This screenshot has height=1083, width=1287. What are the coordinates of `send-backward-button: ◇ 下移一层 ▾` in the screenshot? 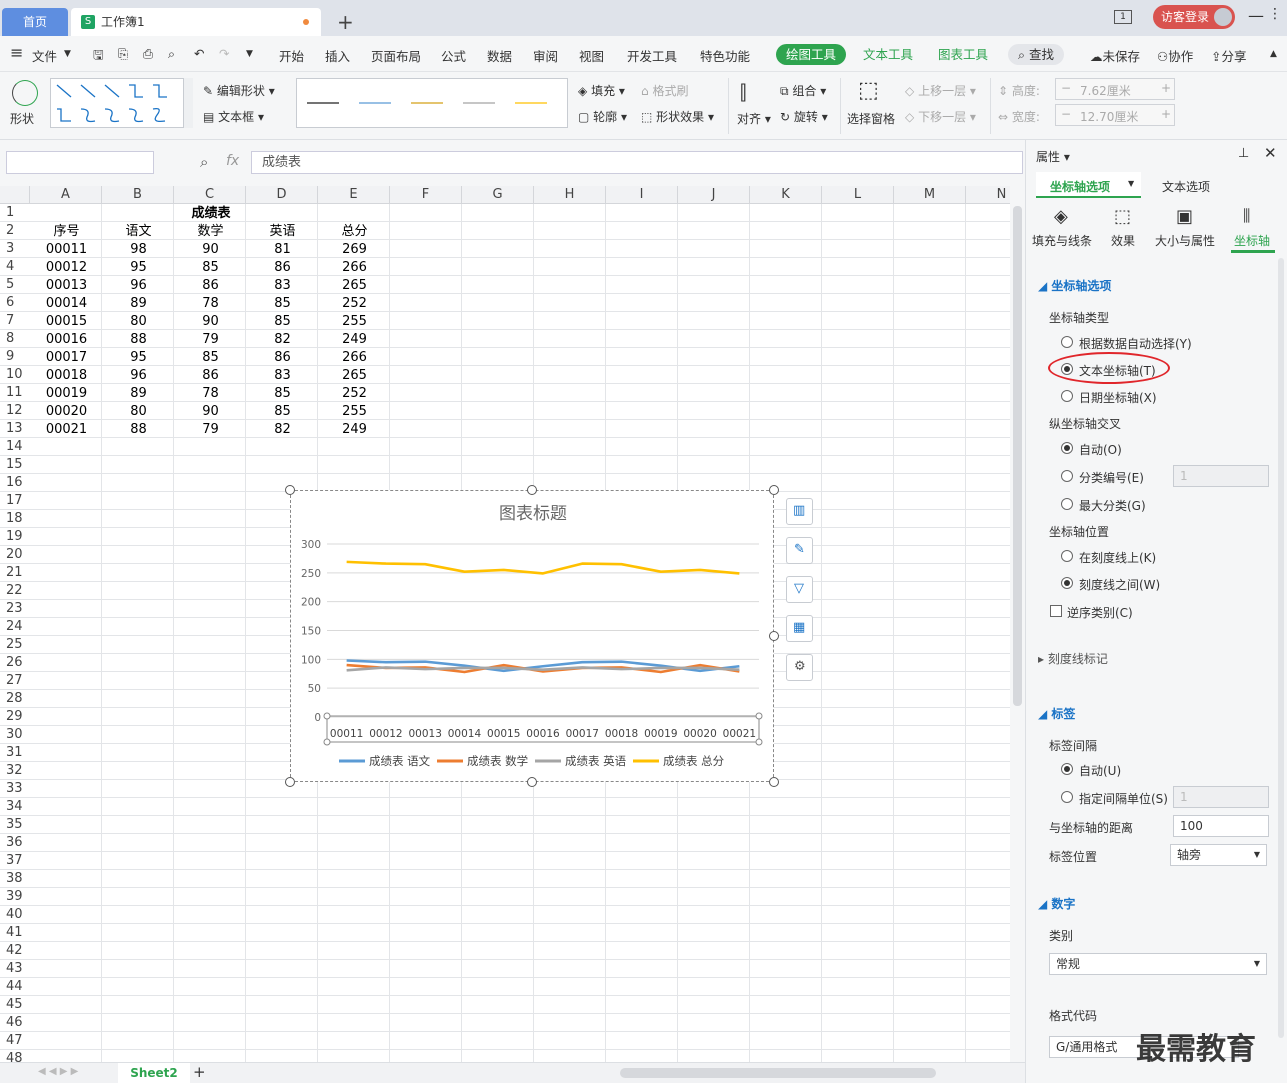 It's located at (940, 116).